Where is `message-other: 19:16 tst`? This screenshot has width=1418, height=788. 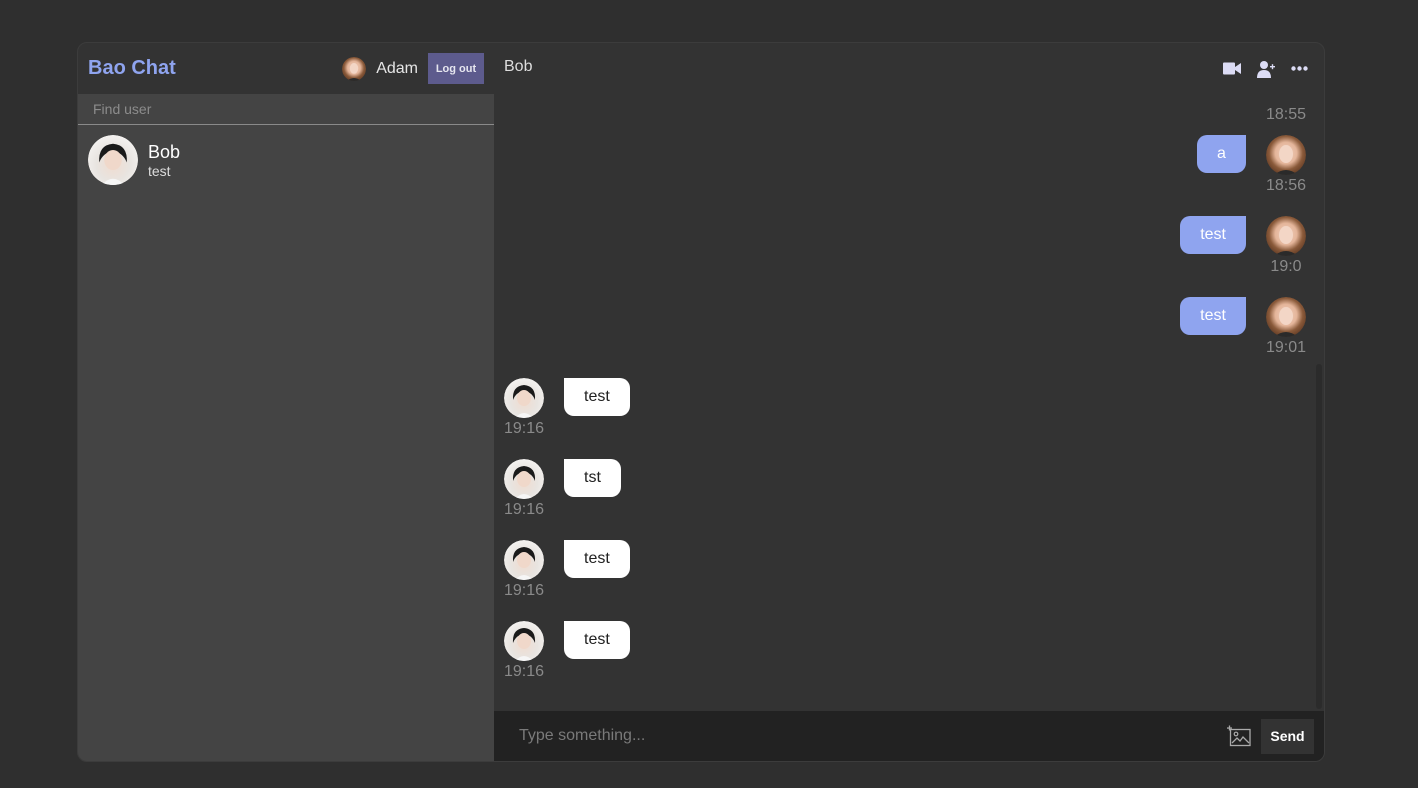 message-other: 19:16 tst is located at coordinates (562, 489).